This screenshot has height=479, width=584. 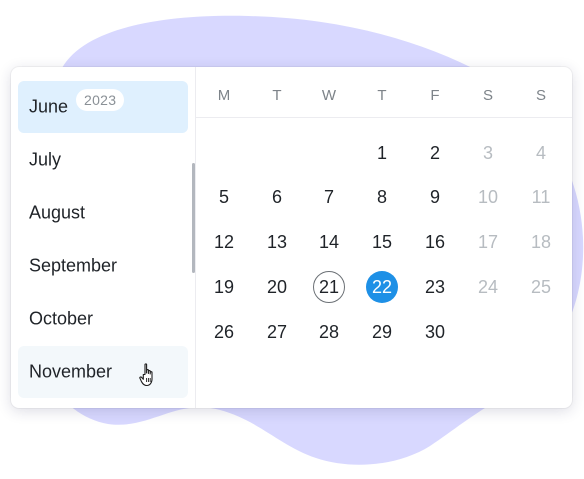 I want to click on year-badge: 2023, so click(x=100, y=100).